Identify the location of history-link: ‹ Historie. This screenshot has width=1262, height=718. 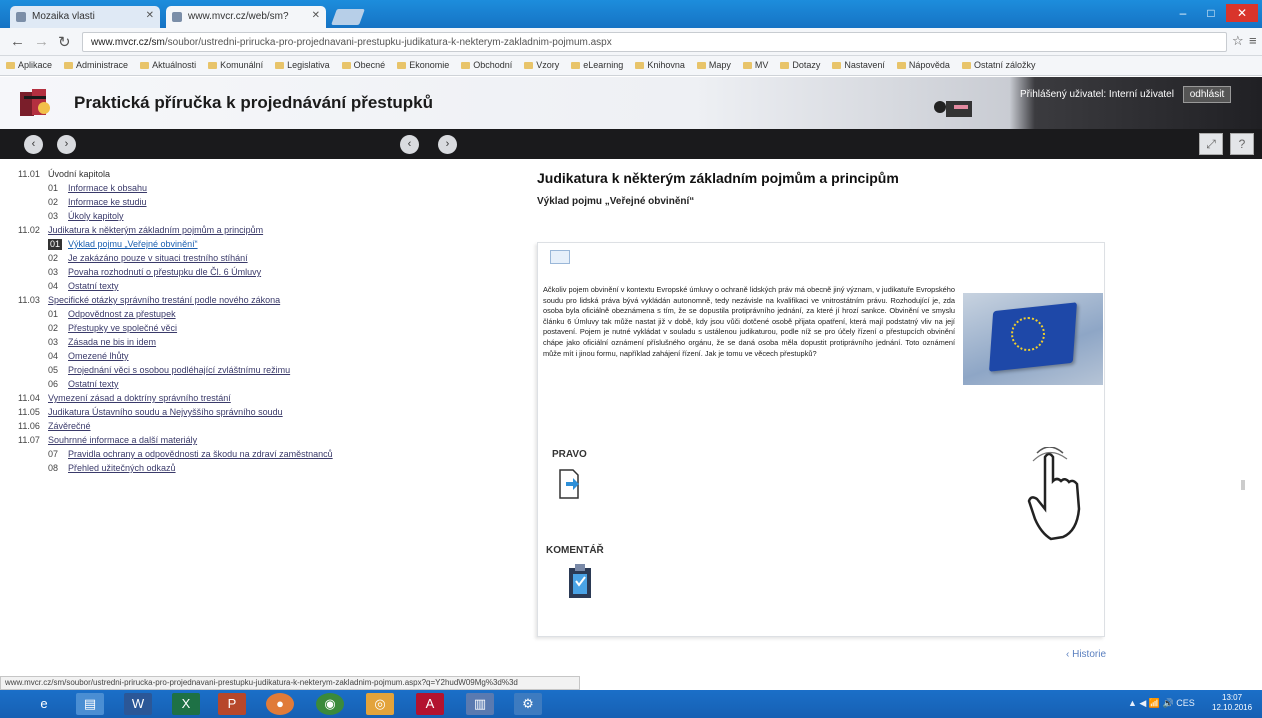
(1086, 654).